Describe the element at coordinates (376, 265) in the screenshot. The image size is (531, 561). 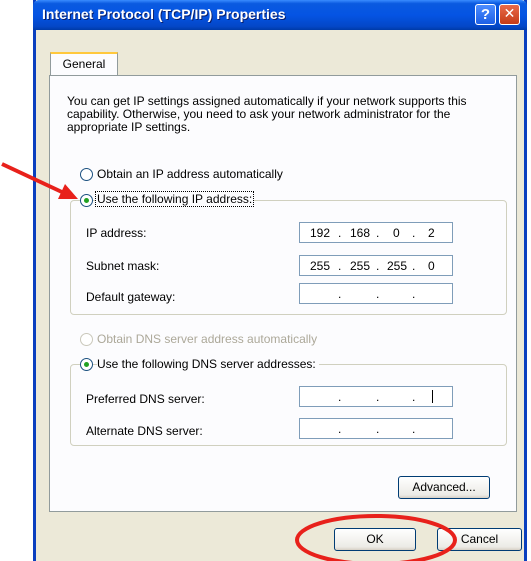
I see `subnet-mask-field: 255 . 255 . 255 . 0` at that location.